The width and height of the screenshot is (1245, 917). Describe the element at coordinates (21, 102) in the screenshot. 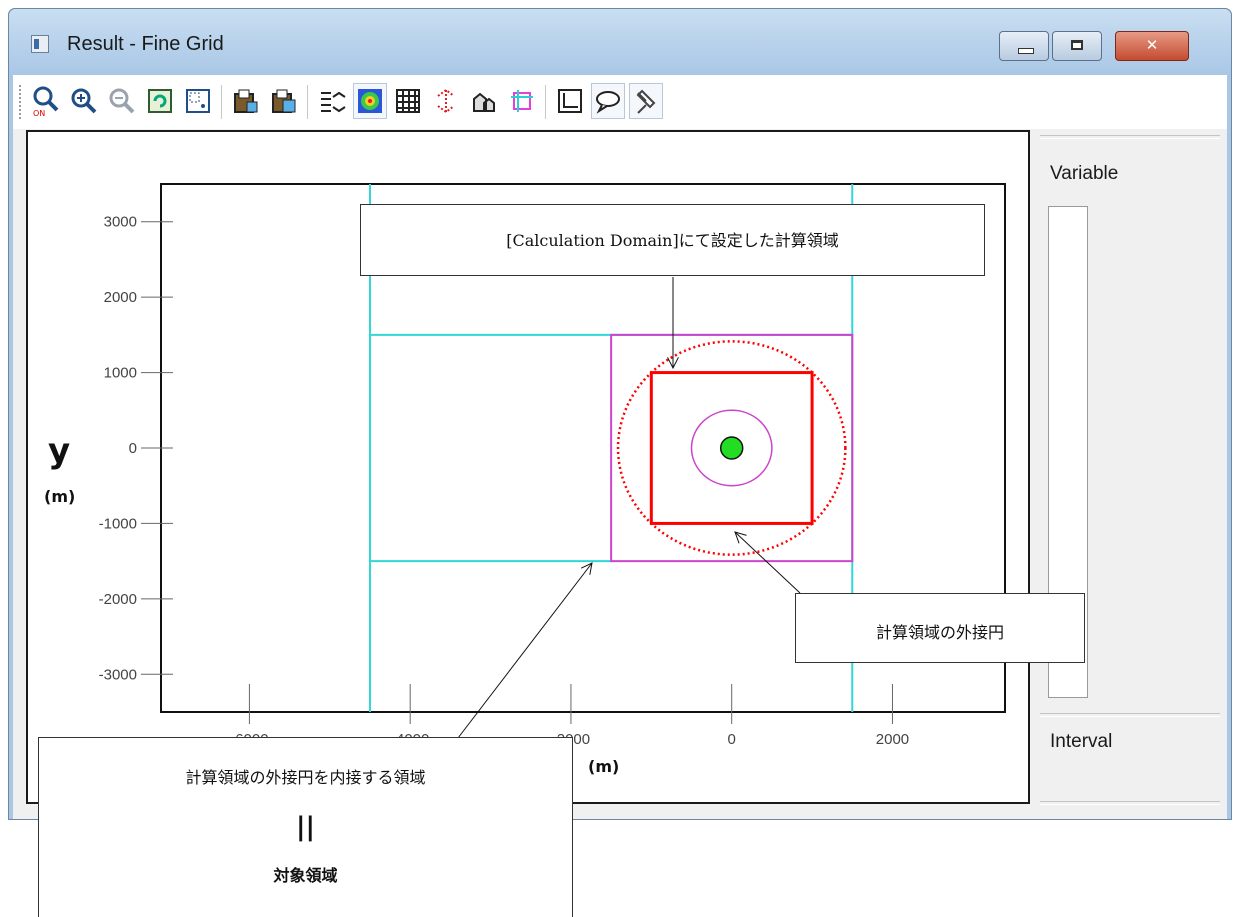

I see `toolbar-grip` at that location.